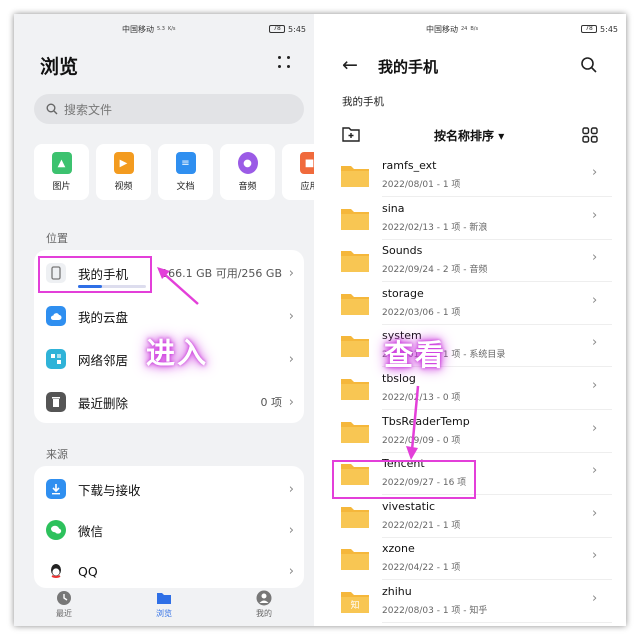 The height and width of the screenshot is (640, 640). I want to click on source-label: QQ, so click(88, 571).